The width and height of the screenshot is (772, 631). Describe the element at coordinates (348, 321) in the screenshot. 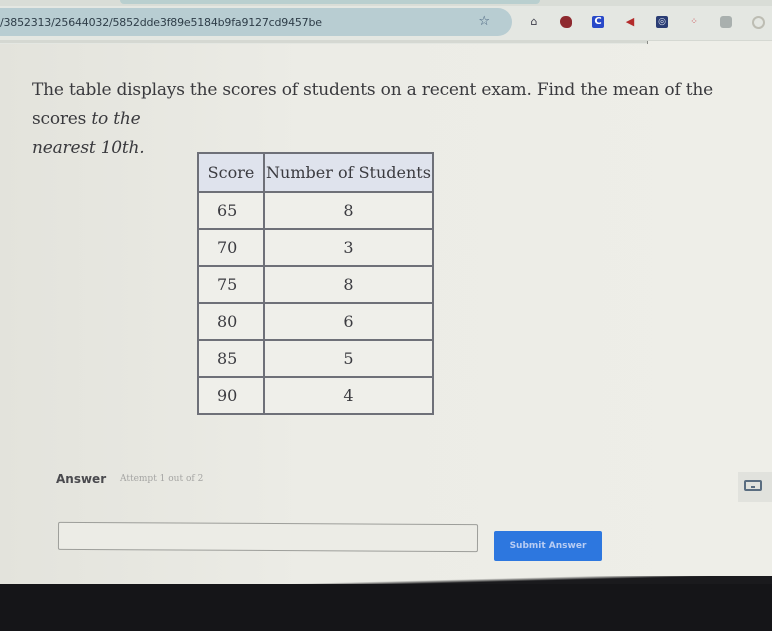

I see `cell-count: 6` at that location.